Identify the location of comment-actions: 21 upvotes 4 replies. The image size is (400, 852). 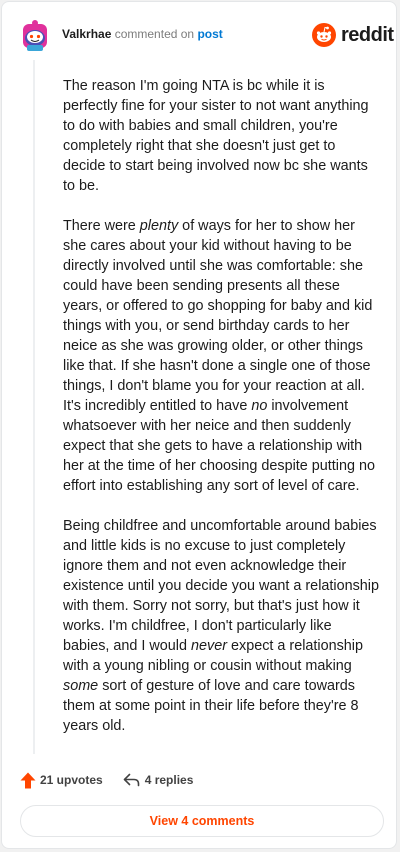
(106, 780).